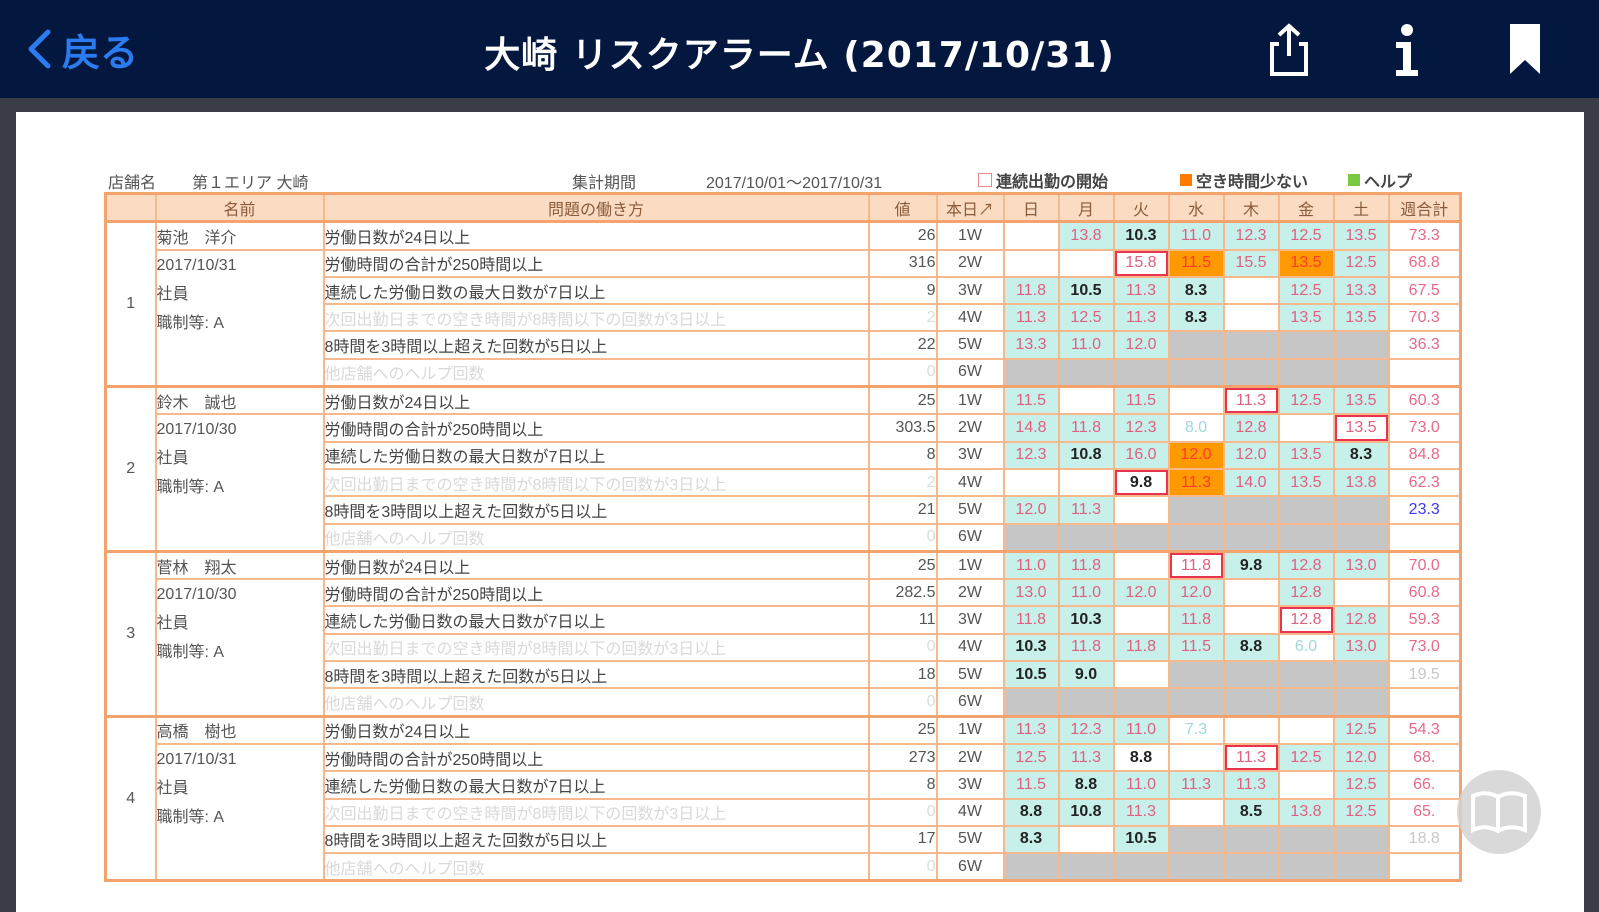  I want to click on day-cell-fri: 12.8, so click(1306, 593).